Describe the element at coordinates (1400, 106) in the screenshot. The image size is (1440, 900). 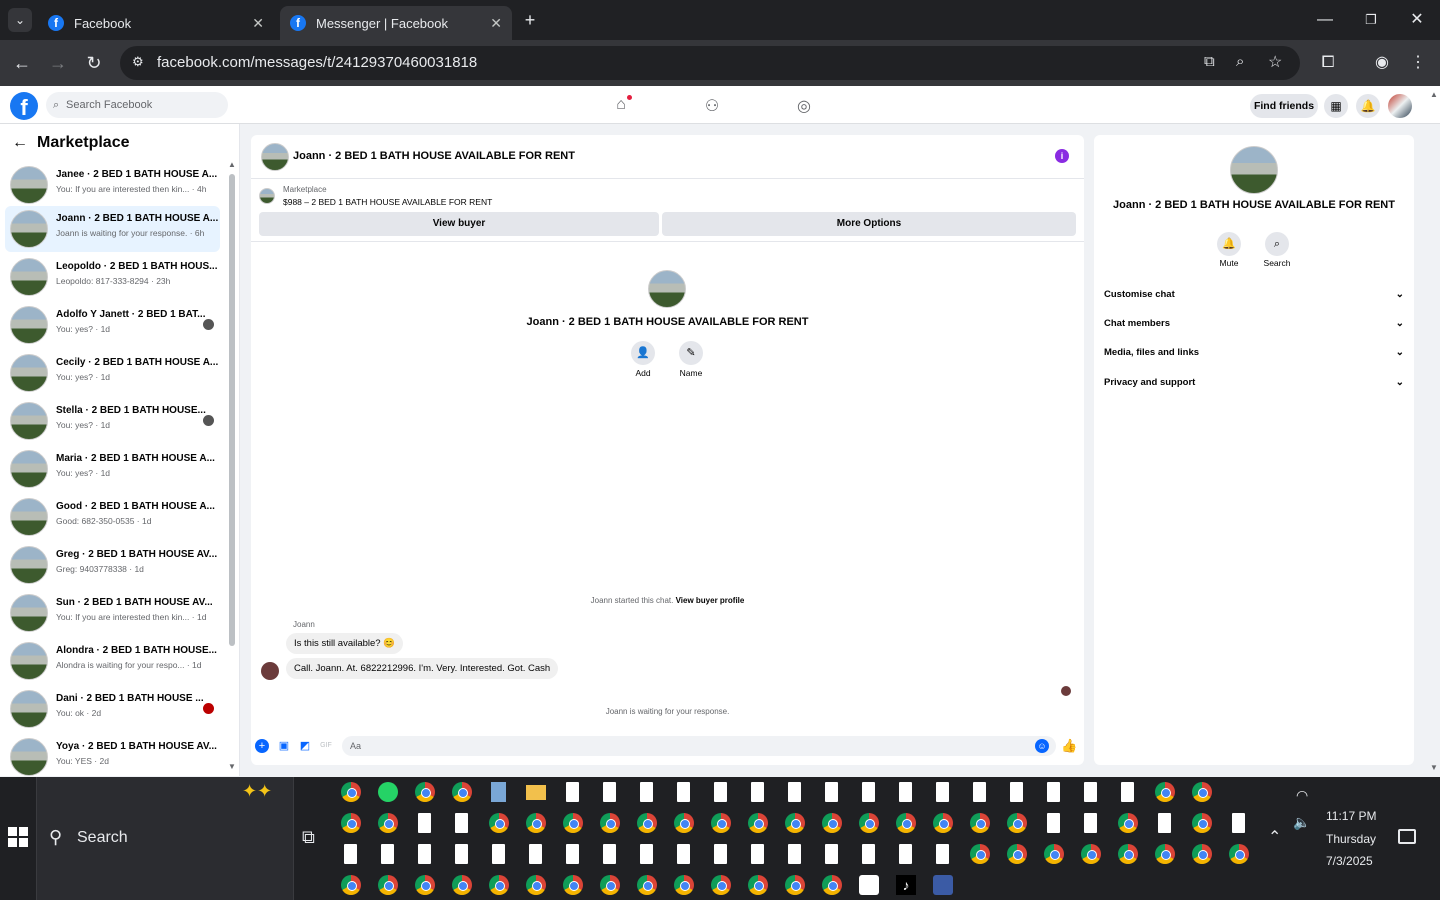
I see `profile-avatar` at that location.